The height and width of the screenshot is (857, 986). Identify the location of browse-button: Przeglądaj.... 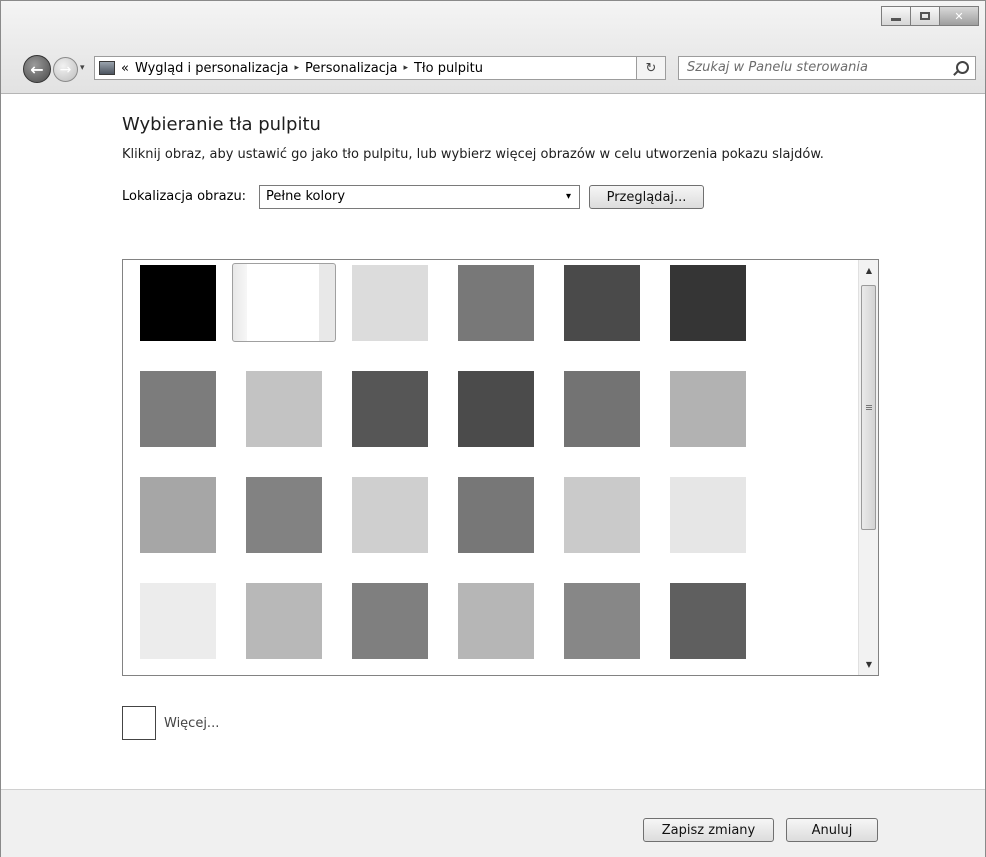
(646, 197).